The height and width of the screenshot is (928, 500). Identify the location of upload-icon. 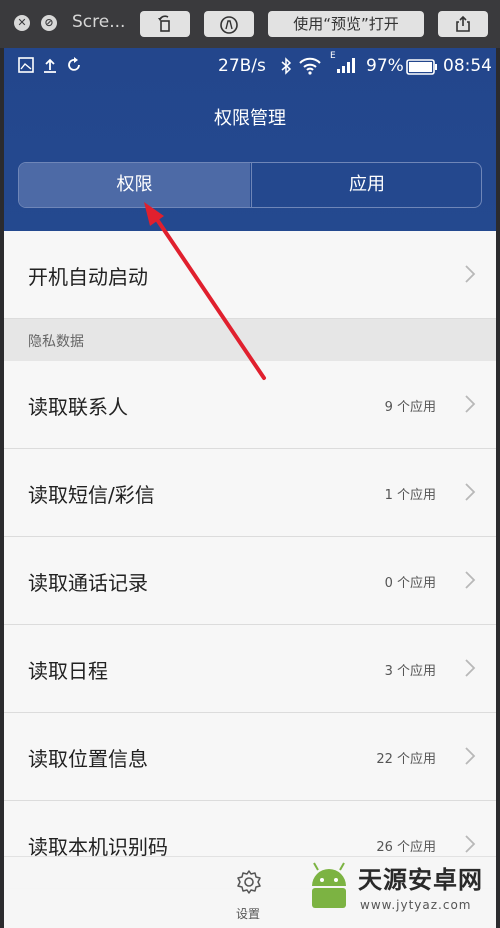
(50, 67).